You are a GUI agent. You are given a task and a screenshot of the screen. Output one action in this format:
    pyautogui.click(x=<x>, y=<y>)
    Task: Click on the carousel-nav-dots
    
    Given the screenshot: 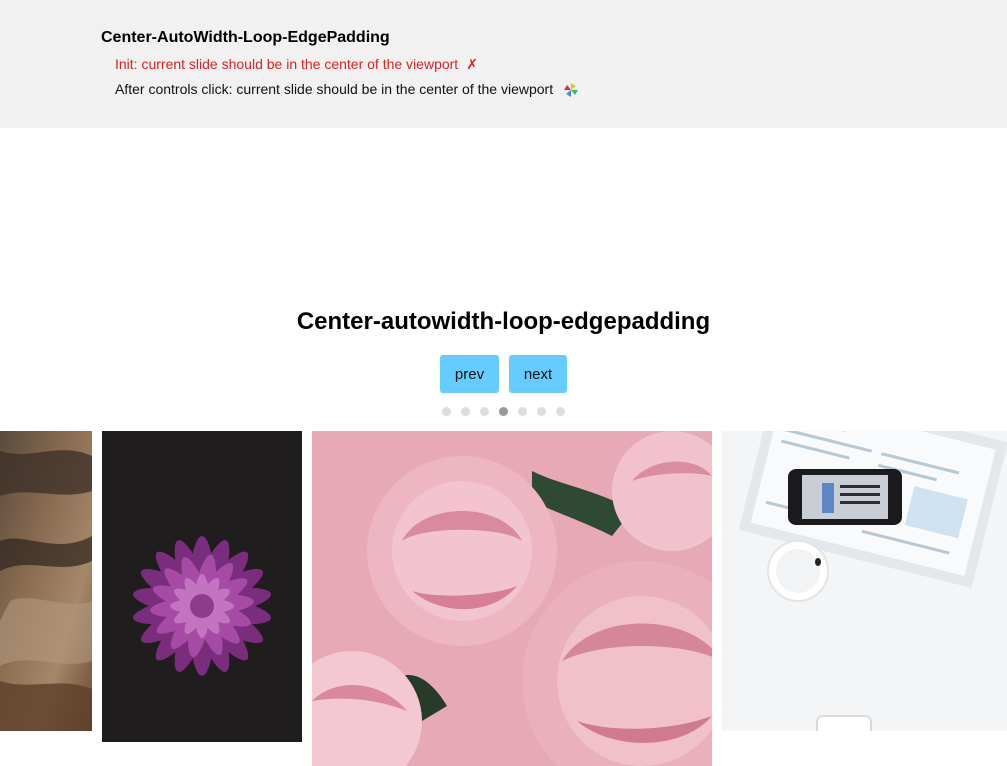 What is the action you would take?
    pyautogui.click(x=503, y=411)
    